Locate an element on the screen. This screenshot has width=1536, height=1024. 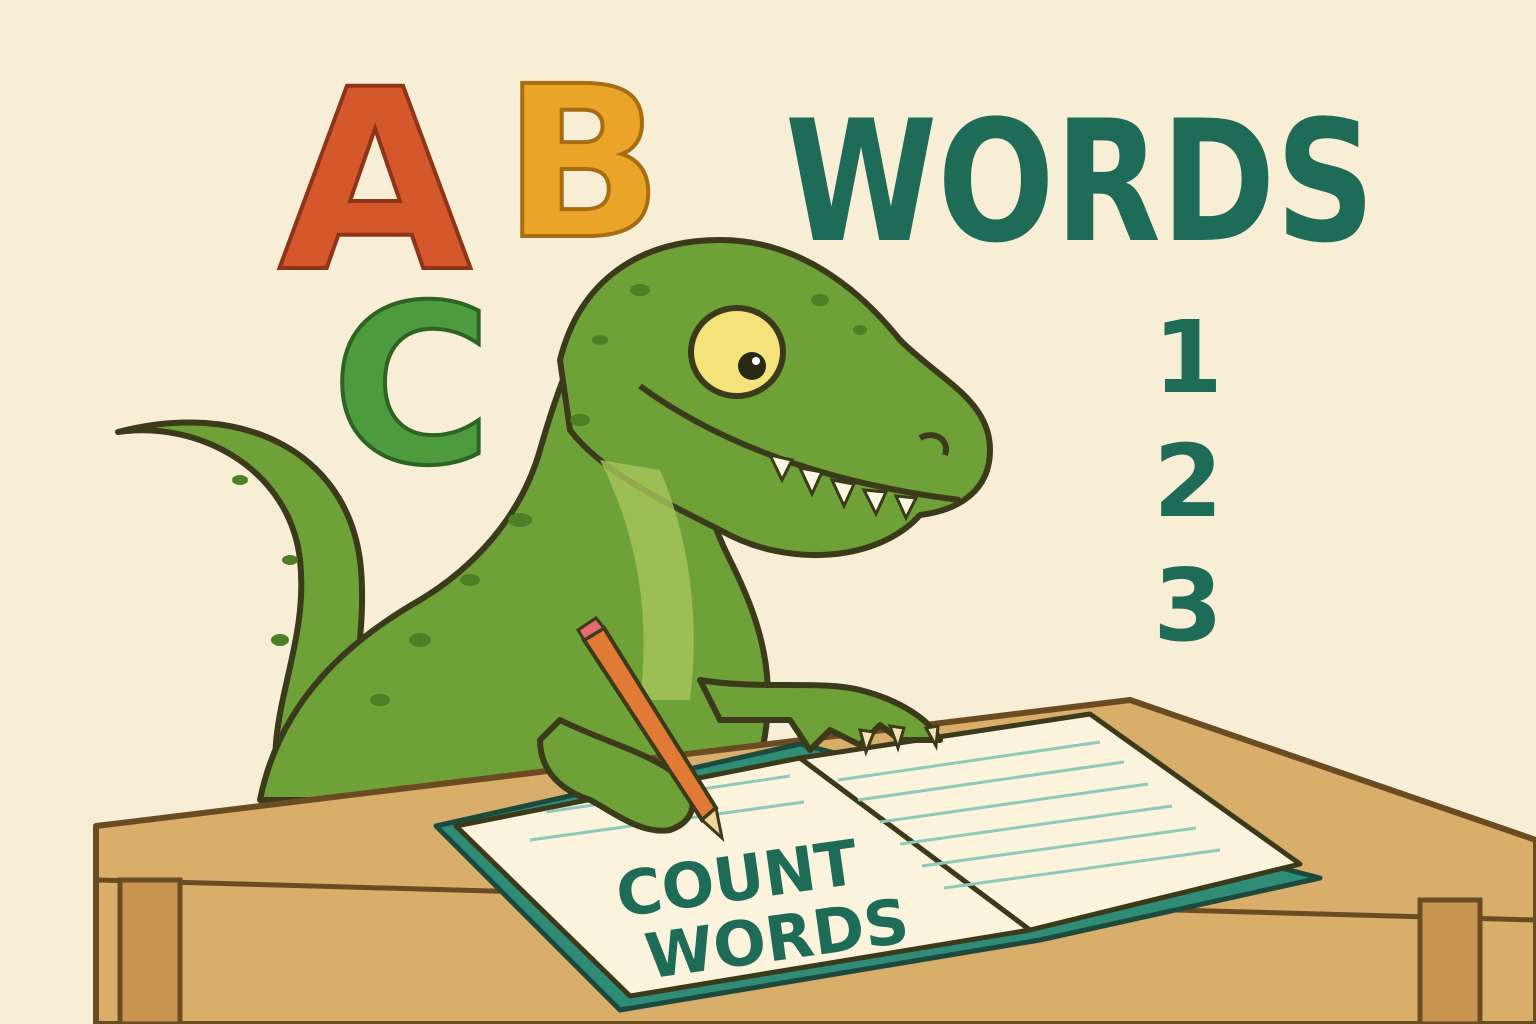
dinosaur-eye is located at coordinates (737, 352).